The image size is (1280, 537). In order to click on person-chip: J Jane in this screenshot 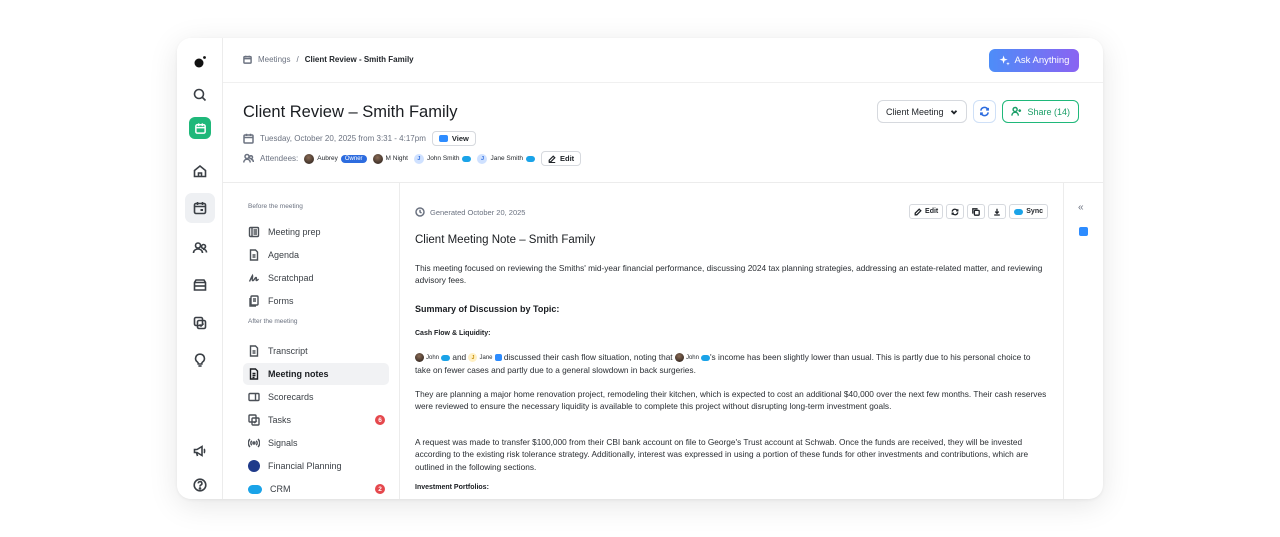, I will do `click(485, 358)`.